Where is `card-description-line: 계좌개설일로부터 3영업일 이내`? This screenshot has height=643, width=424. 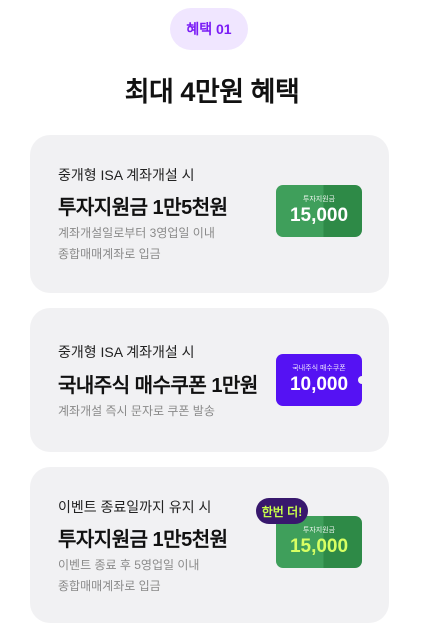 card-description-line: 계좌개설일로부터 3영업일 이내 is located at coordinates (136, 233).